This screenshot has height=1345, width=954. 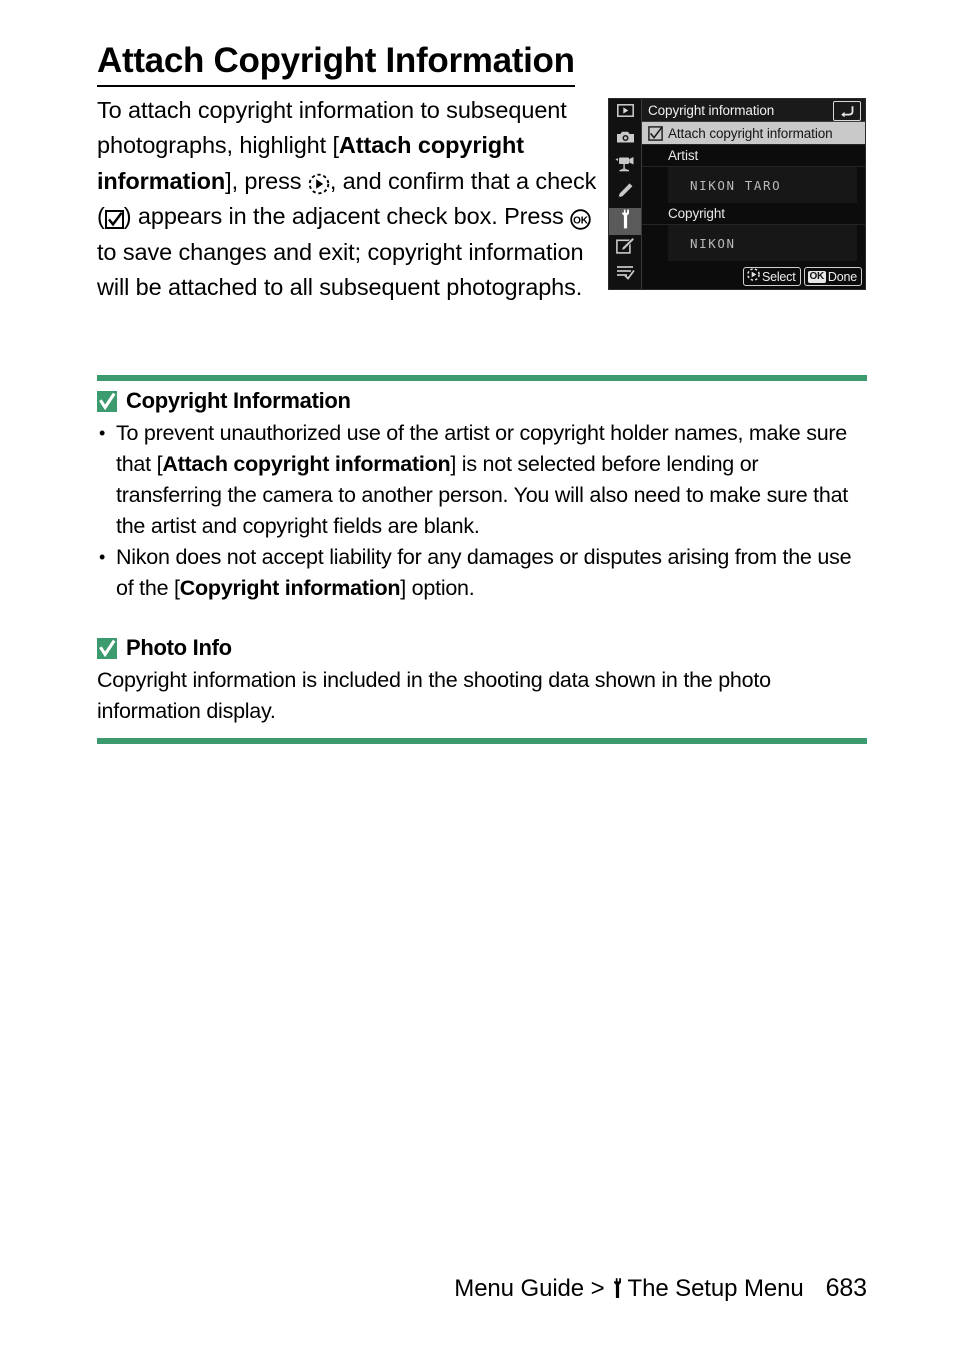 I want to click on bullet-bold-1: Copyright information, so click(x=290, y=588).